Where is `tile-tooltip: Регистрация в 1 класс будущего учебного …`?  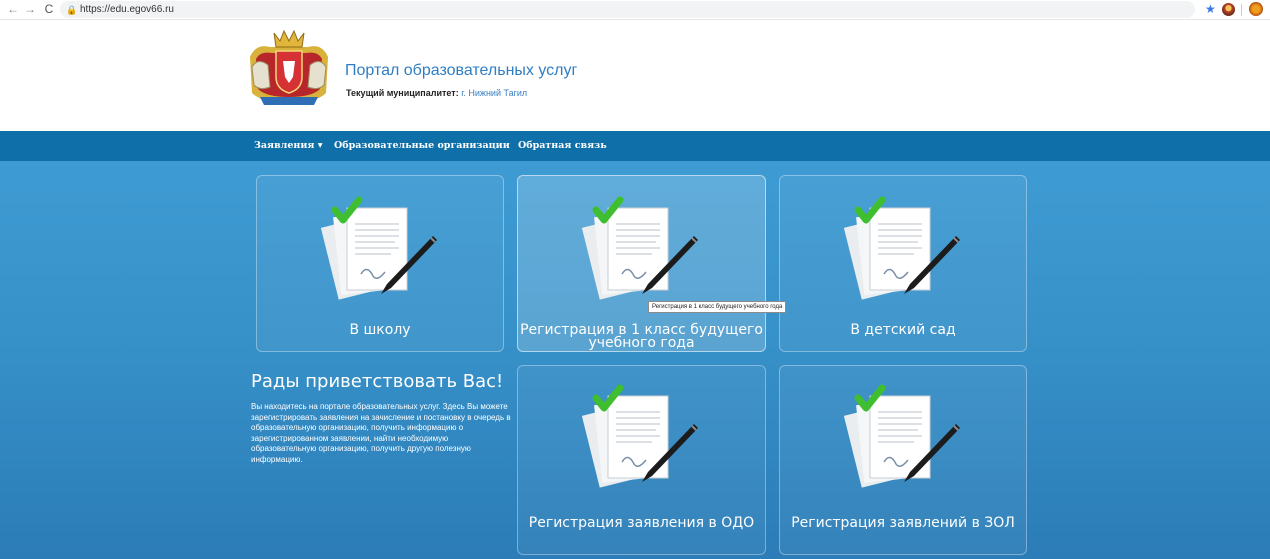 tile-tooltip: Регистрация в 1 класс будущего учебного … is located at coordinates (717, 307).